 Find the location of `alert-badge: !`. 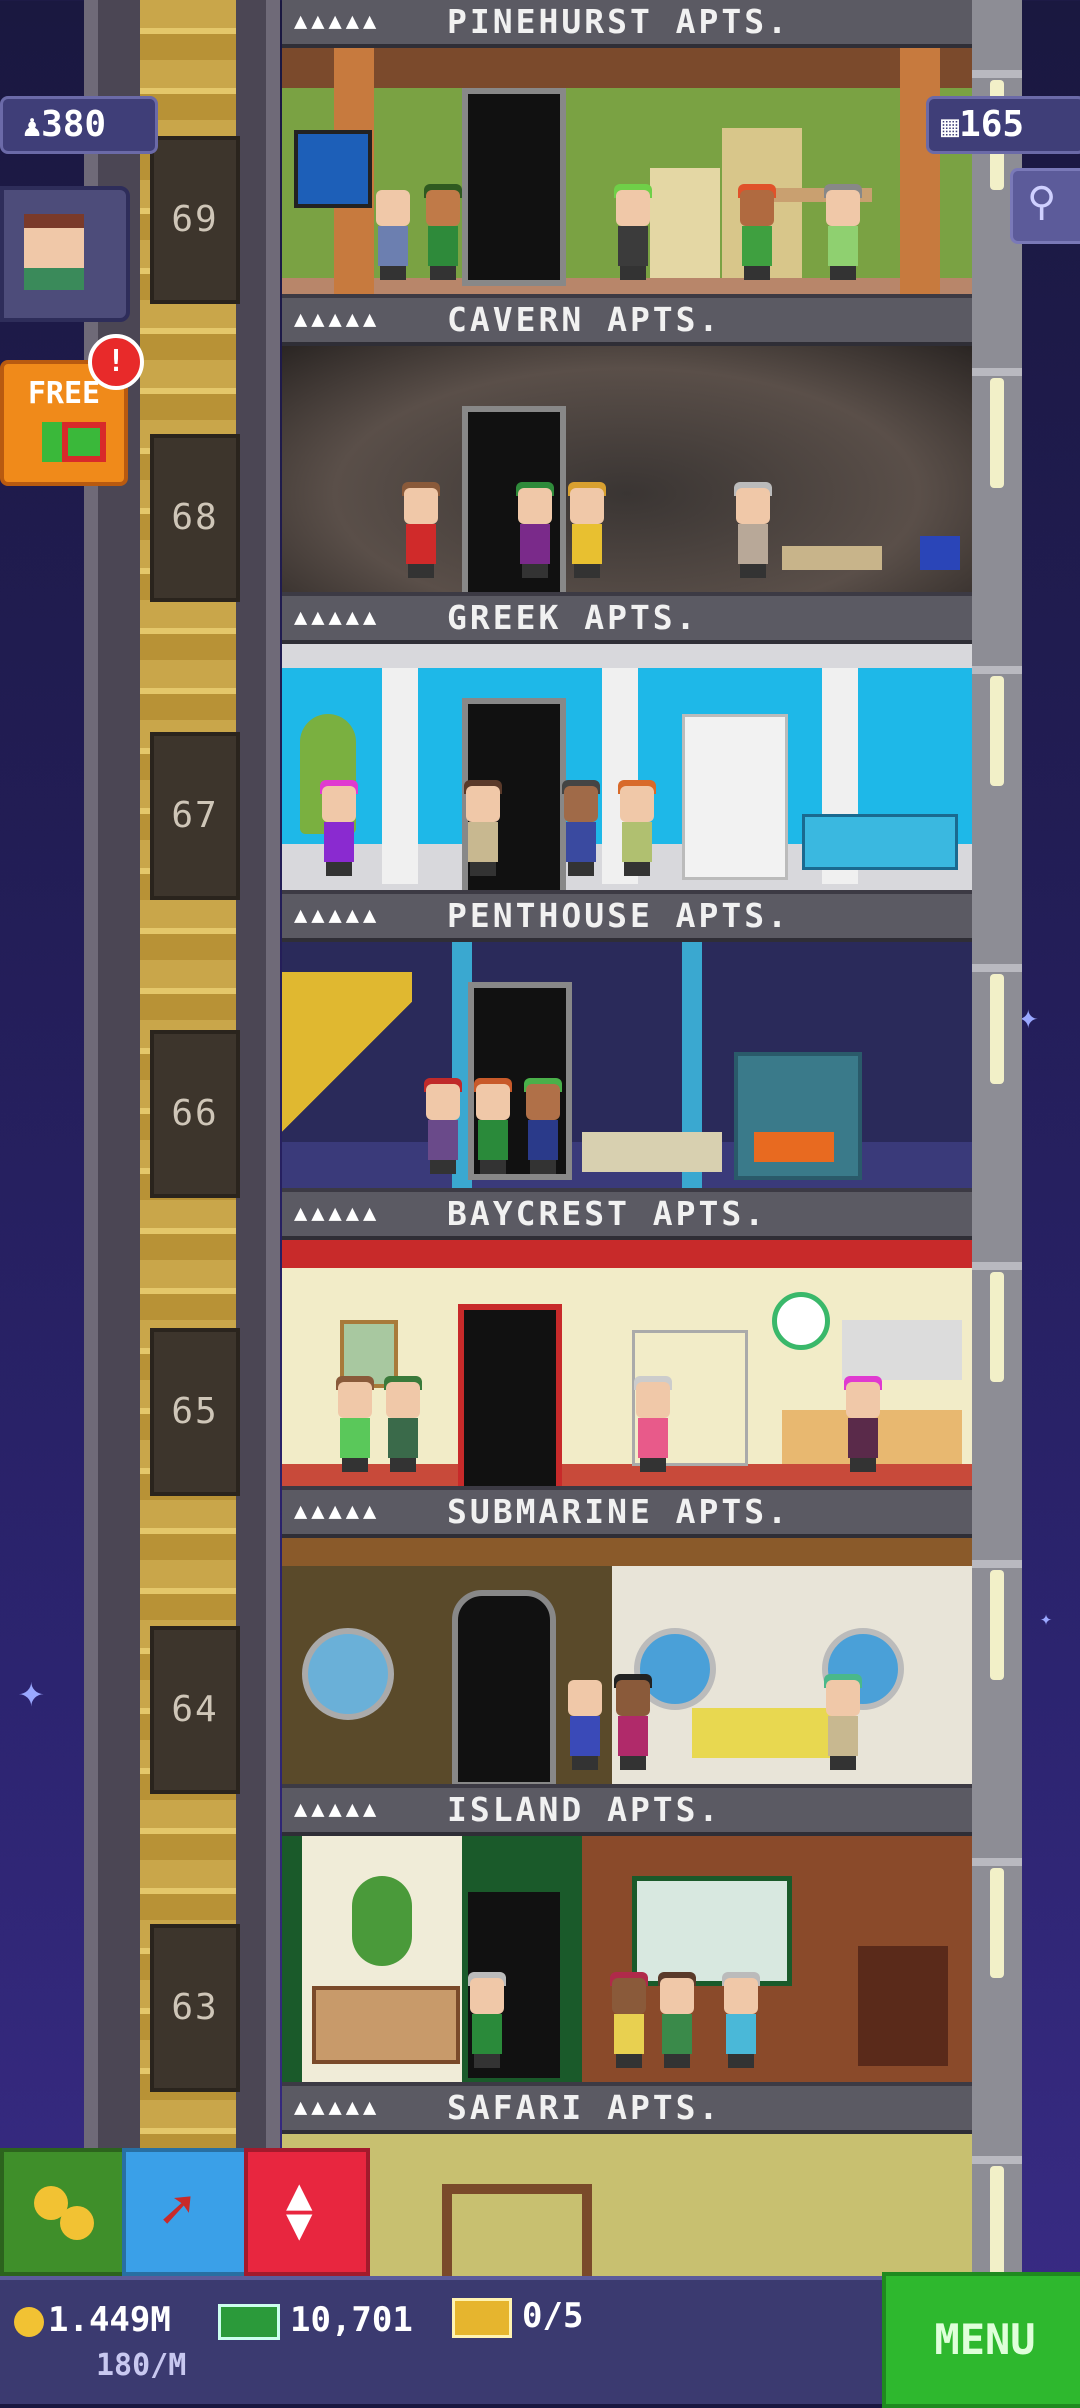

alert-badge: ! is located at coordinates (116, 362).